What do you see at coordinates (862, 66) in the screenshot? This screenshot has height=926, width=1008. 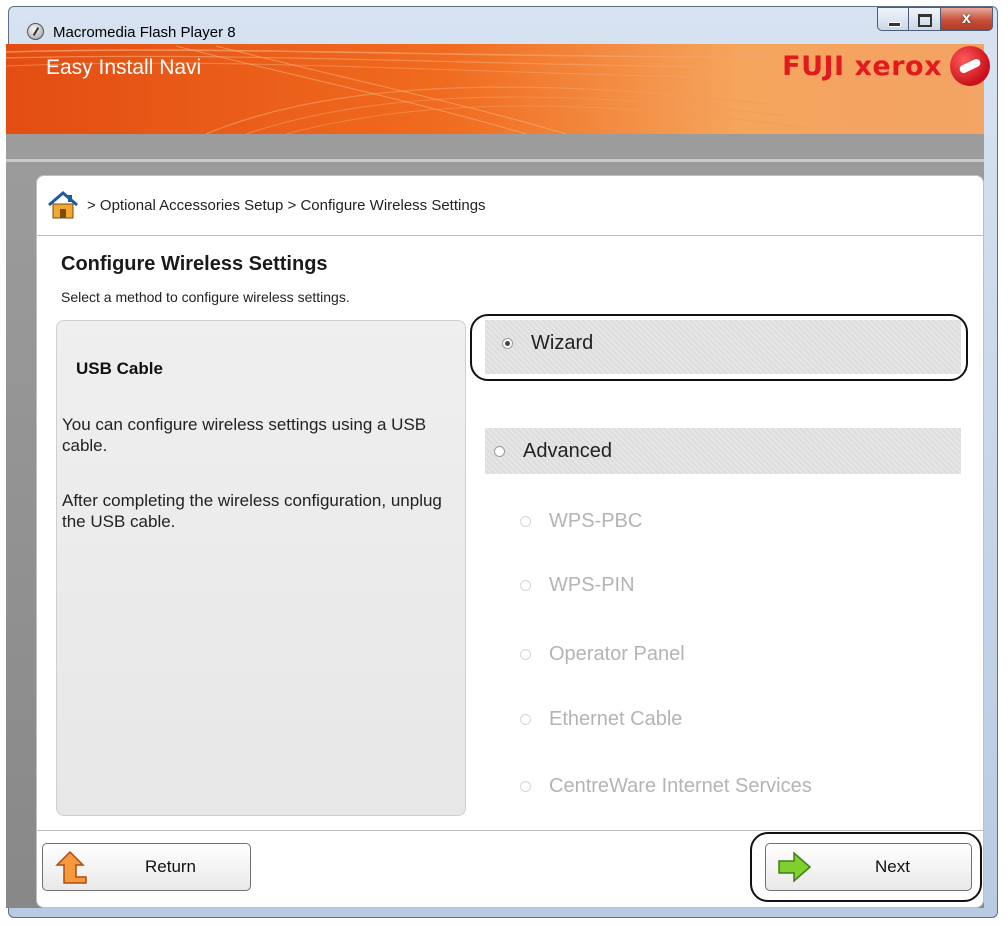 I see `fuji-xerox-logo-text: FUJI xerox` at bounding box center [862, 66].